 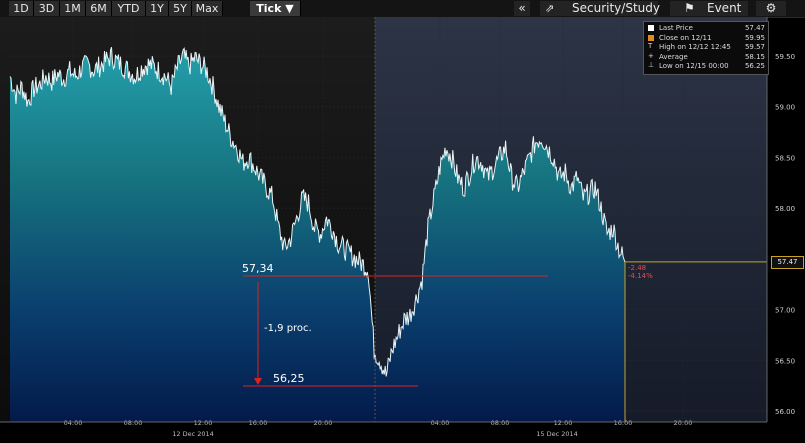 What do you see at coordinates (685, 37) in the screenshot?
I see `legend-label: Close on 12/11` at bounding box center [685, 37].